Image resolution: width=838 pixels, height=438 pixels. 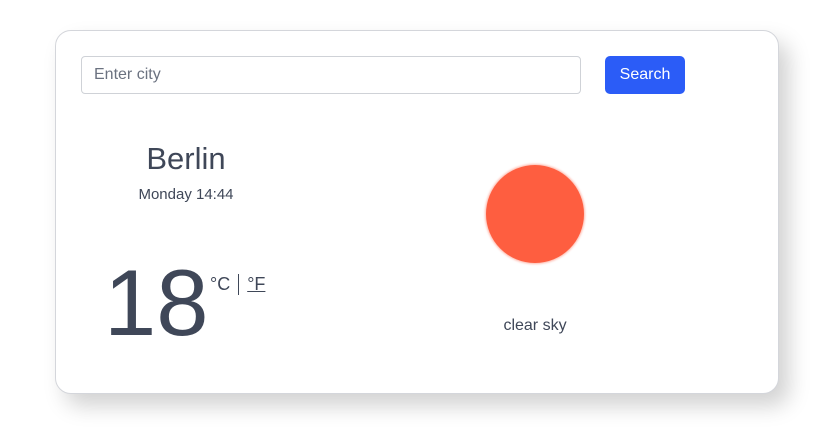 I want to click on city-name: Berlin, so click(x=186, y=158).